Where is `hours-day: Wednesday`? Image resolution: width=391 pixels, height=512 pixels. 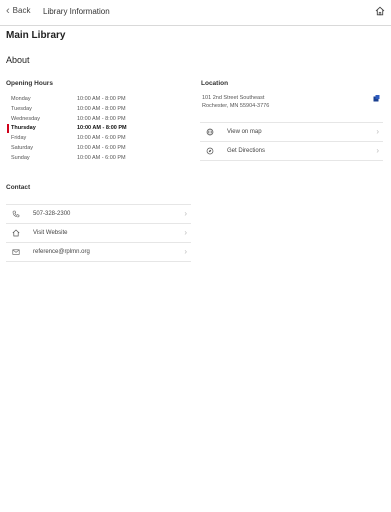
hours-day: Wednesday is located at coordinates (25, 118).